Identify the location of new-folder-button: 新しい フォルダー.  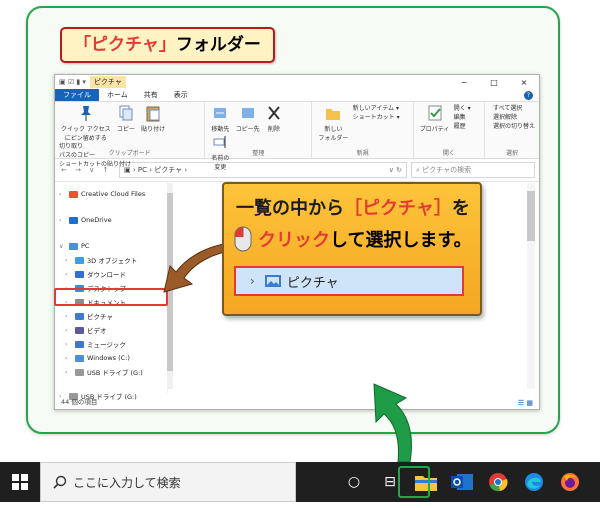
(333, 123).